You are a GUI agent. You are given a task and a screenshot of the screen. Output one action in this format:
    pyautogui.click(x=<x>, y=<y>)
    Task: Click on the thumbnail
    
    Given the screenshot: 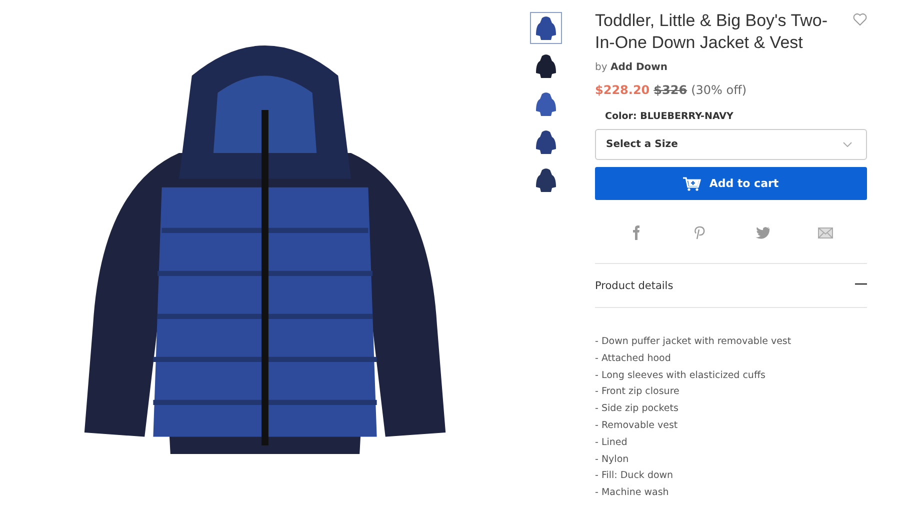 What is the action you would take?
    pyautogui.click(x=546, y=28)
    